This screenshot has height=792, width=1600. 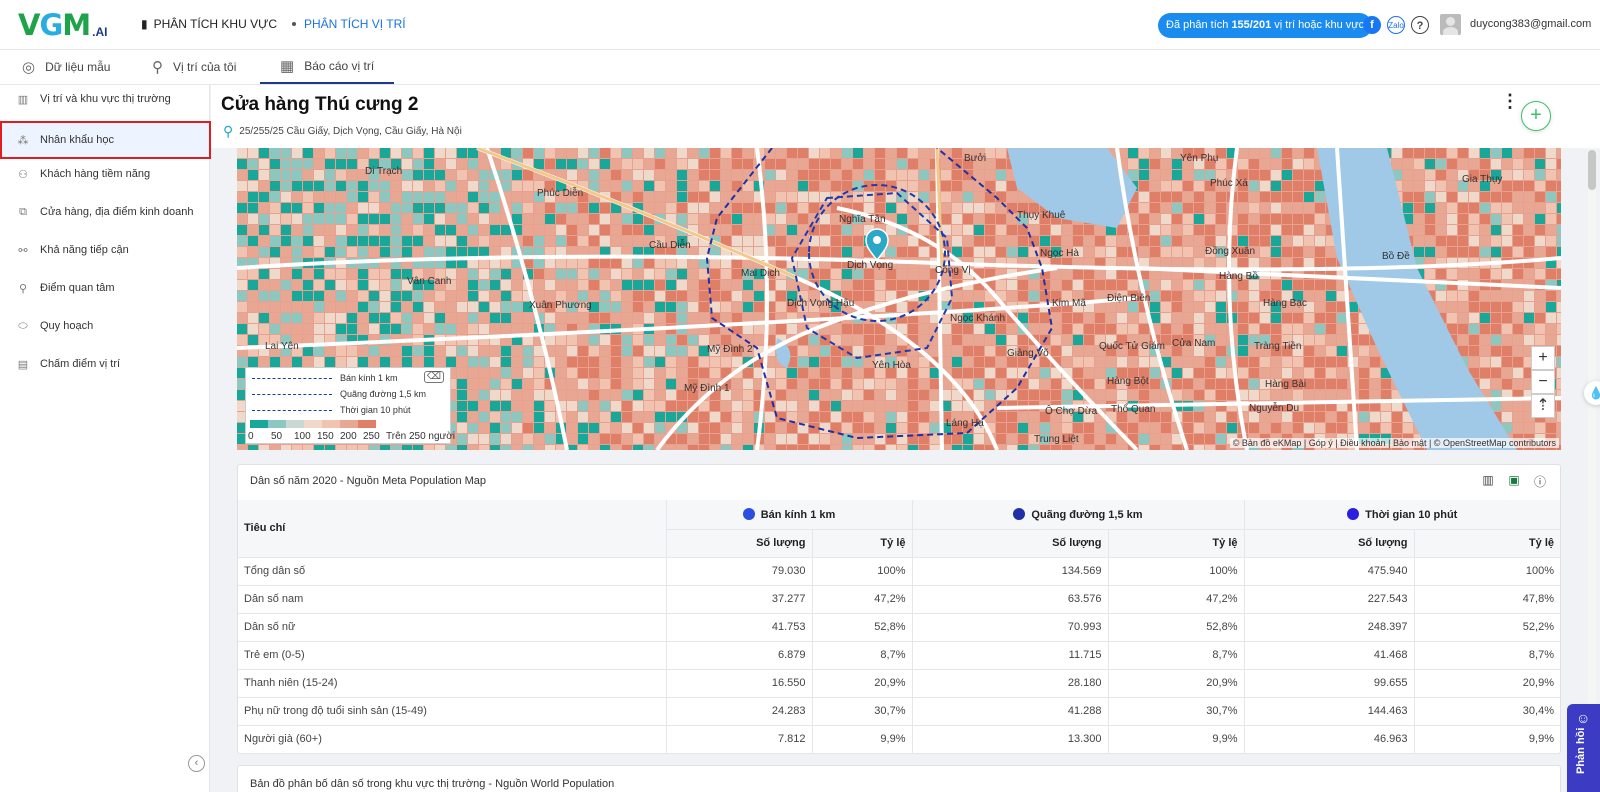 I want to click on cell-value: 46.963, so click(x=1328, y=739).